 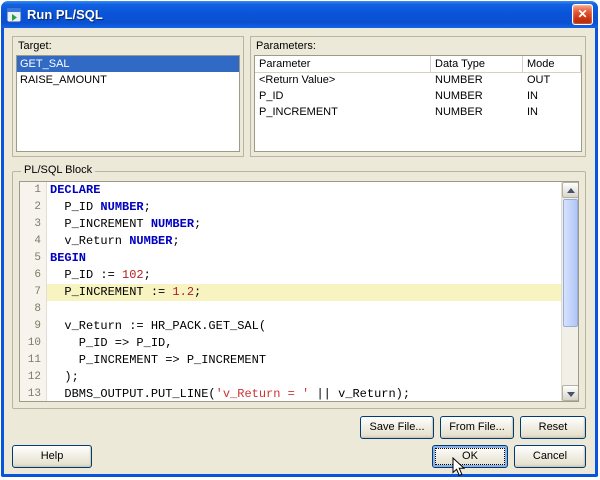 What do you see at coordinates (290, 343) in the screenshot?
I see `code-line: 10 P_ID => P_ID,` at bounding box center [290, 343].